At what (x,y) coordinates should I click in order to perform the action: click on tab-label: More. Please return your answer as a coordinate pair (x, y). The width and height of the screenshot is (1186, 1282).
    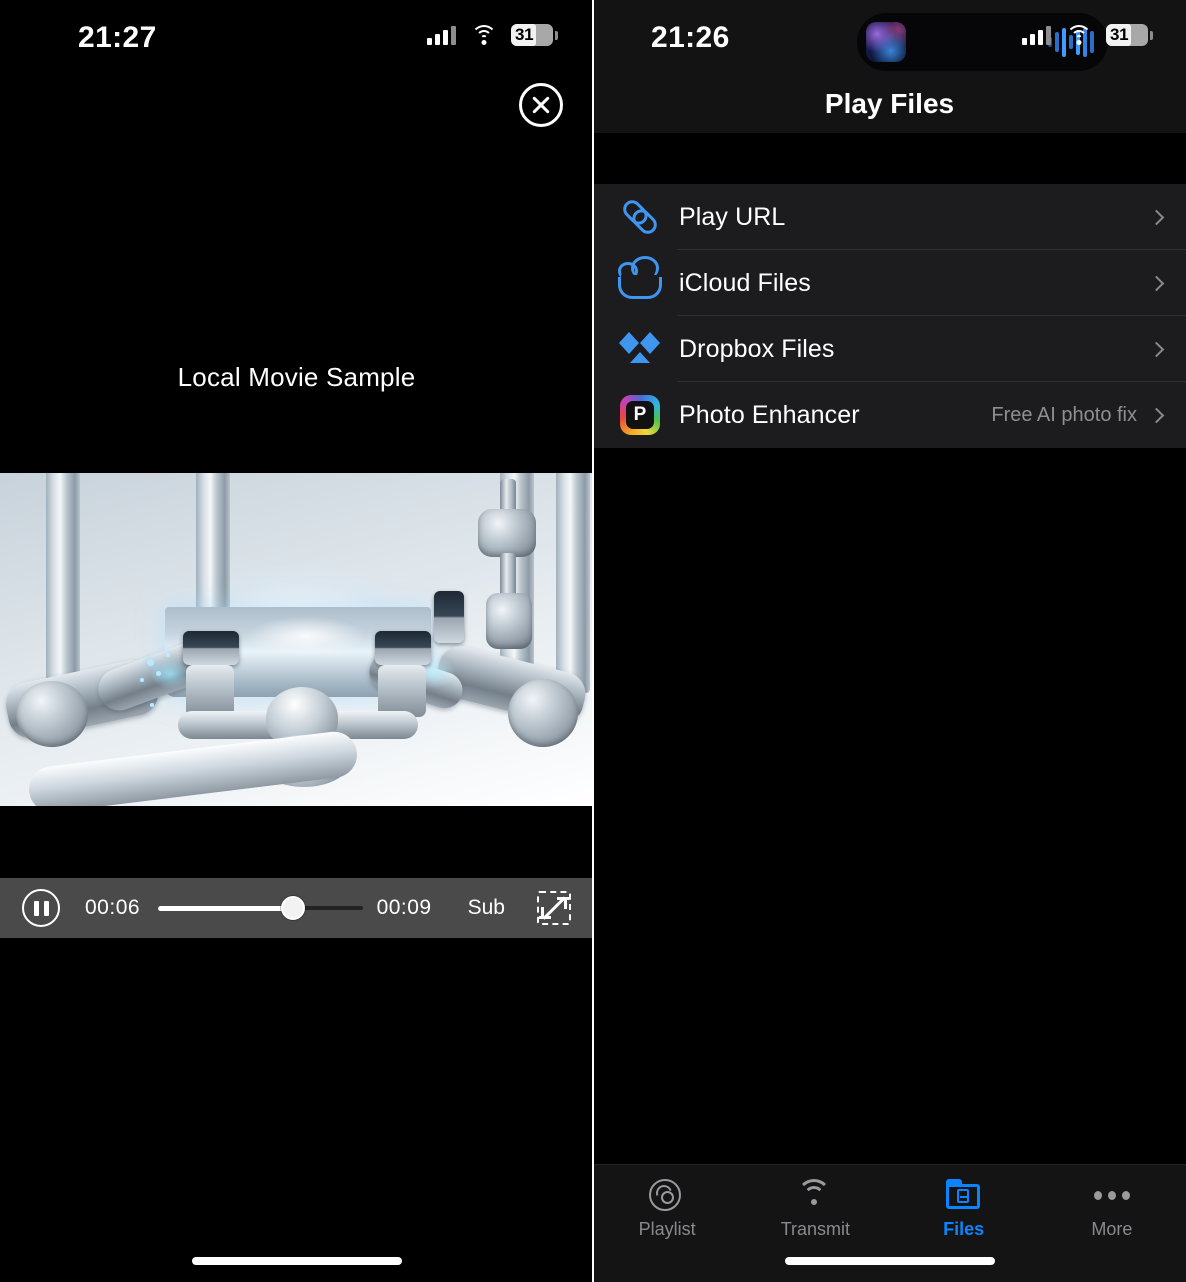
    Looking at the image, I should click on (1112, 1229).